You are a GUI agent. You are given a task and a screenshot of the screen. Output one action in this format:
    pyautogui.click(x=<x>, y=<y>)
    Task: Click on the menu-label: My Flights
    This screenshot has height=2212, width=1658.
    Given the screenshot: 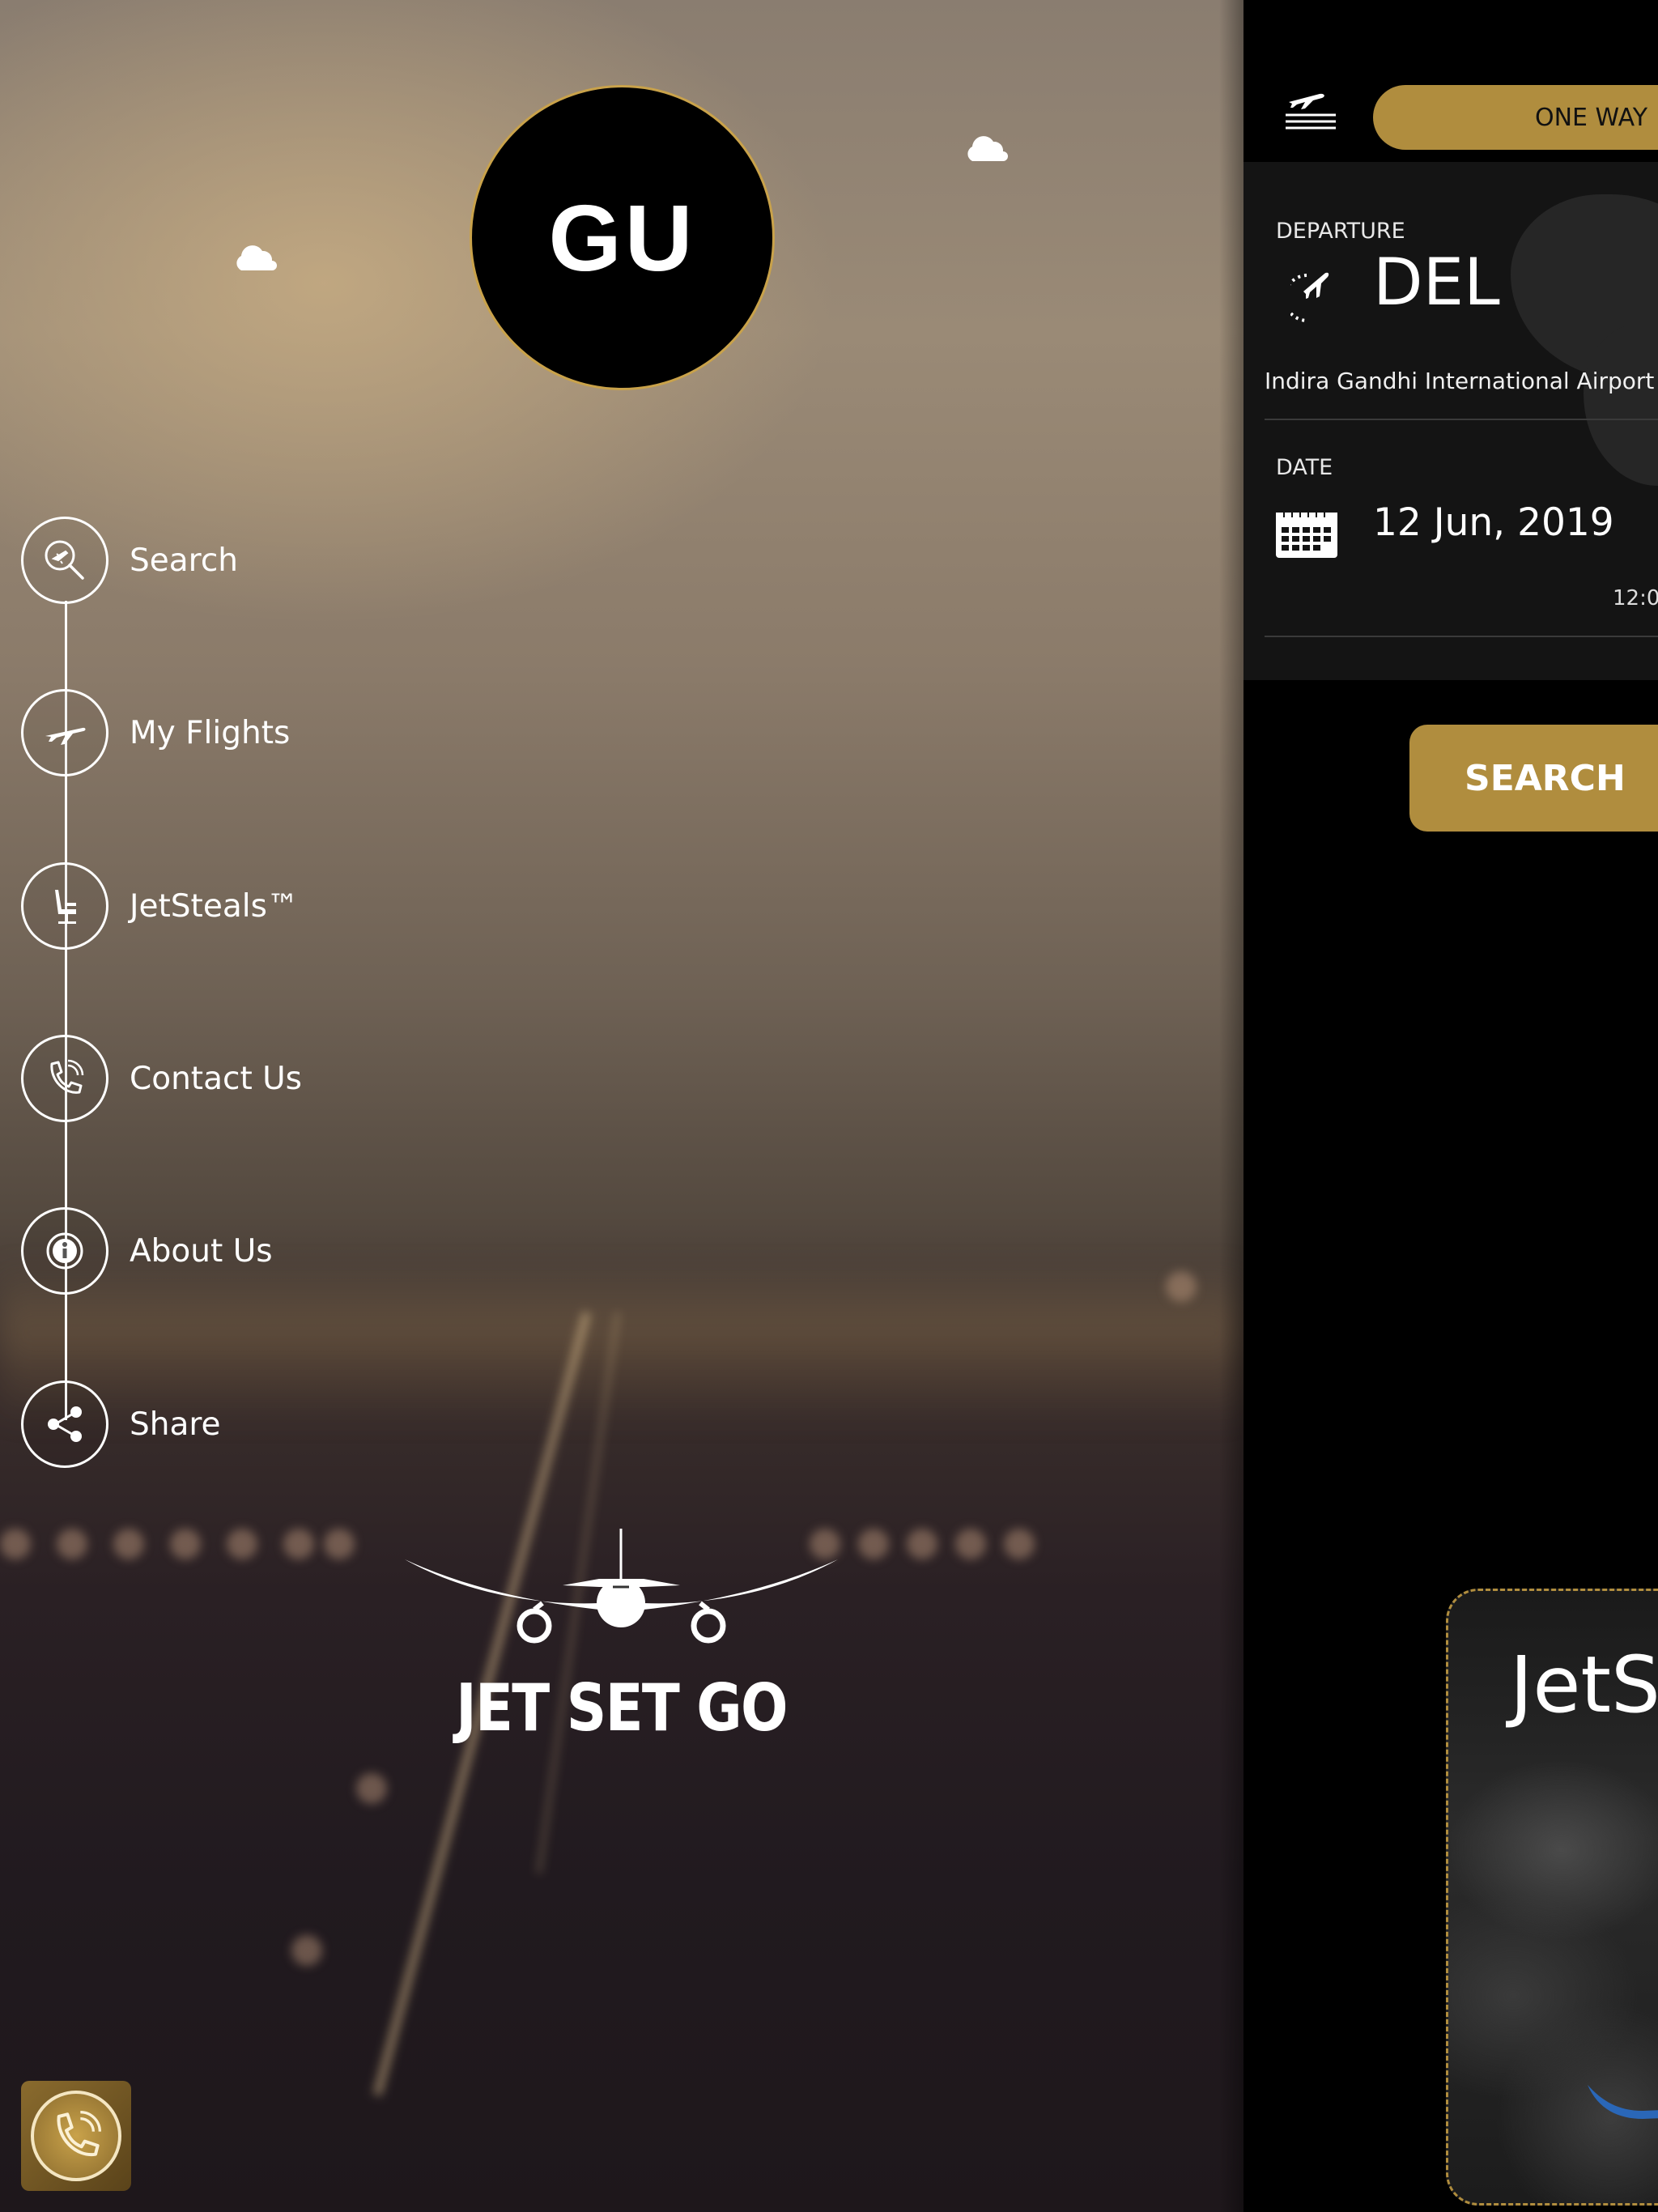 What is the action you would take?
    pyautogui.click(x=210, y=732)
    